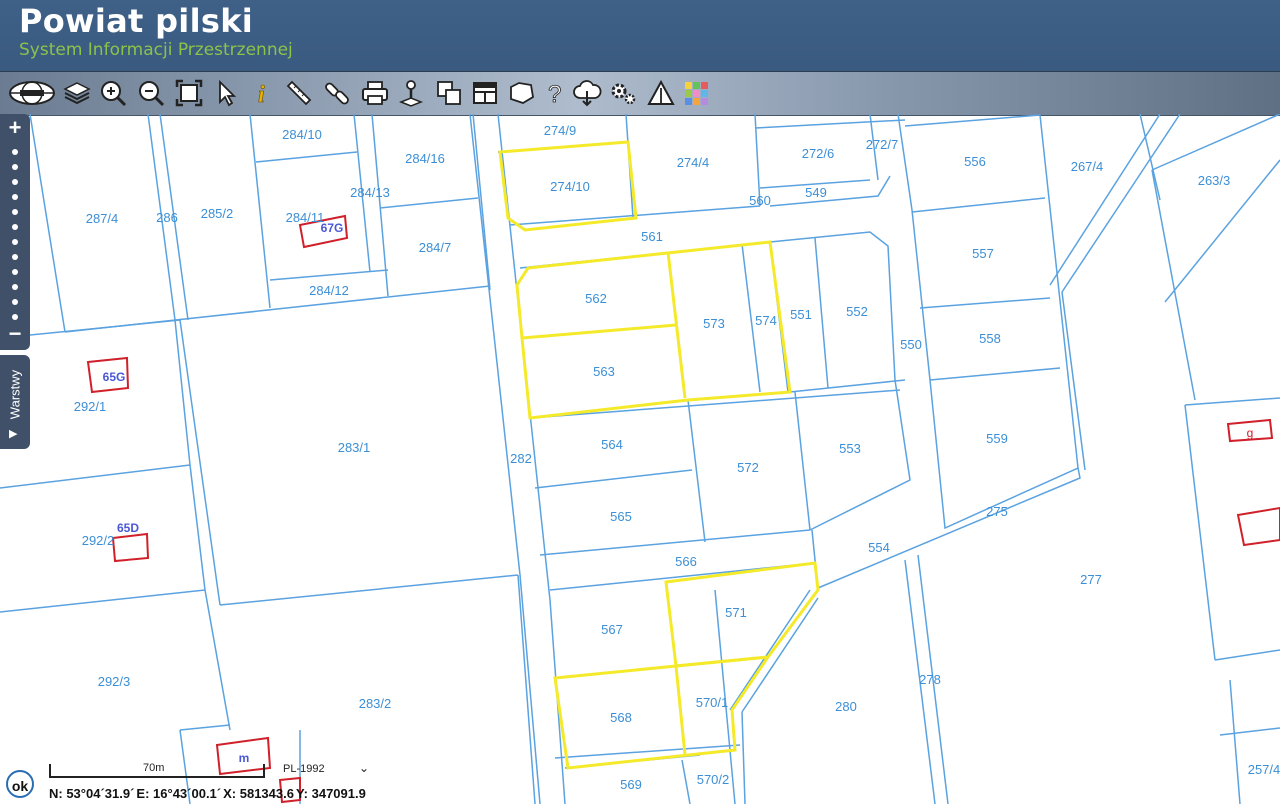 Image resolution: width=1280 pixels, height=804 pixels. I want to click on parcel-label: 275, so click(997, 511).